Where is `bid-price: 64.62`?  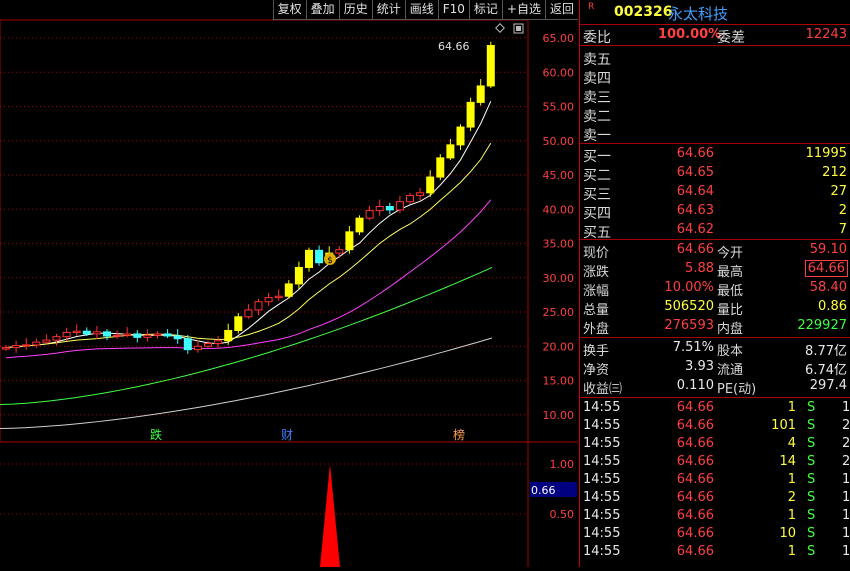 bid-price: 64.62 is located at coordinates (695, 229).